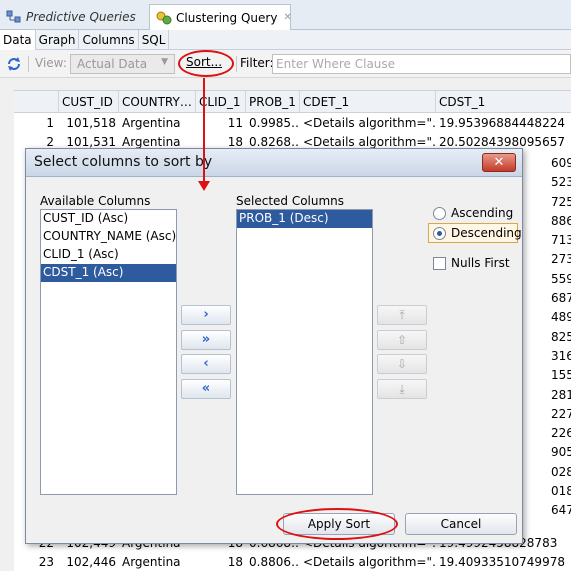 The width and height of the screenshot is (571, 571). Describe the element at coordinates (461, 524) in the screenshot. I see `cancel-button: Cancel` at that location.